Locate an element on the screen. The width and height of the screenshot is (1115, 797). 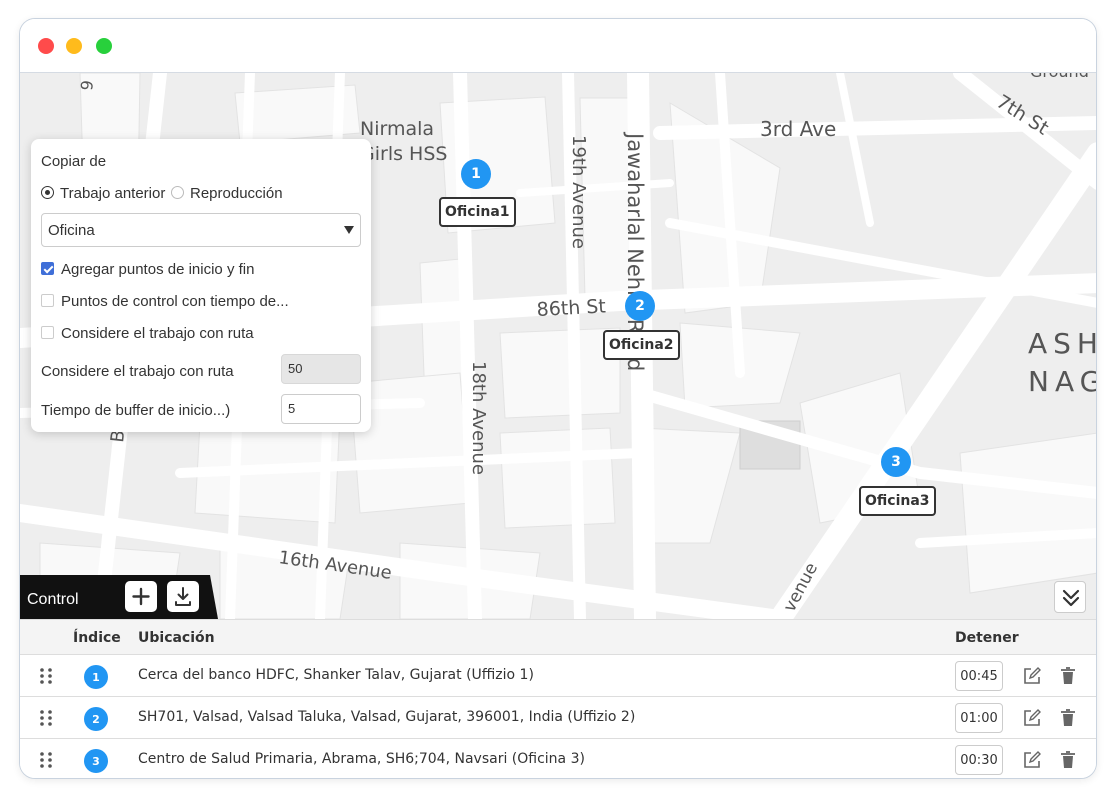
control-tab: Control is located at coordinates (119, 597).